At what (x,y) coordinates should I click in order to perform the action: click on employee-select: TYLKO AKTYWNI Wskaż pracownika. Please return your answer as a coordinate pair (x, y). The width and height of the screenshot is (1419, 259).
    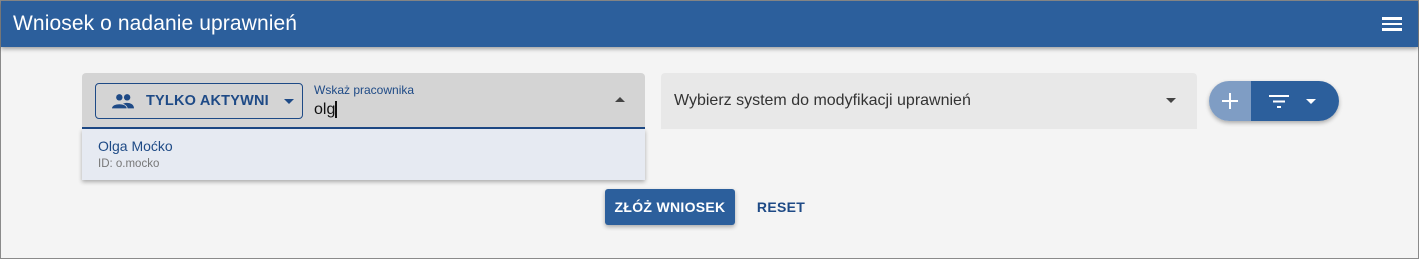
    Looking at the image, I should click on (363, 101).